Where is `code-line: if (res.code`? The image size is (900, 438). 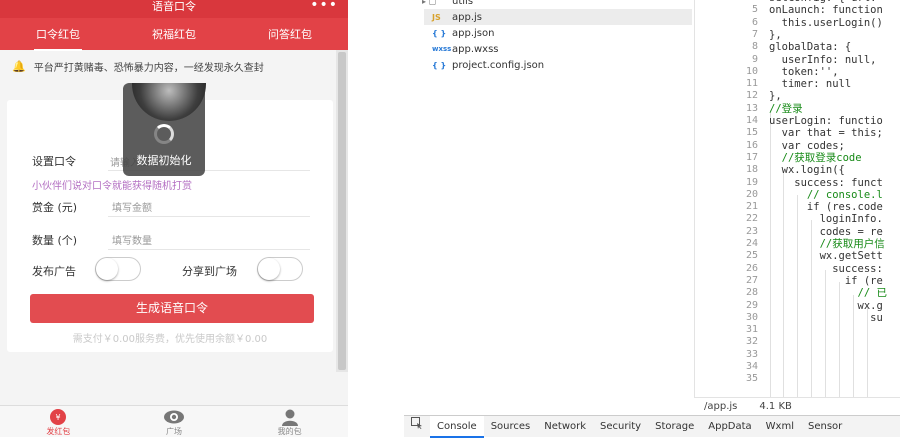 code-line: if (res.code is located at coordinates (826, 207).